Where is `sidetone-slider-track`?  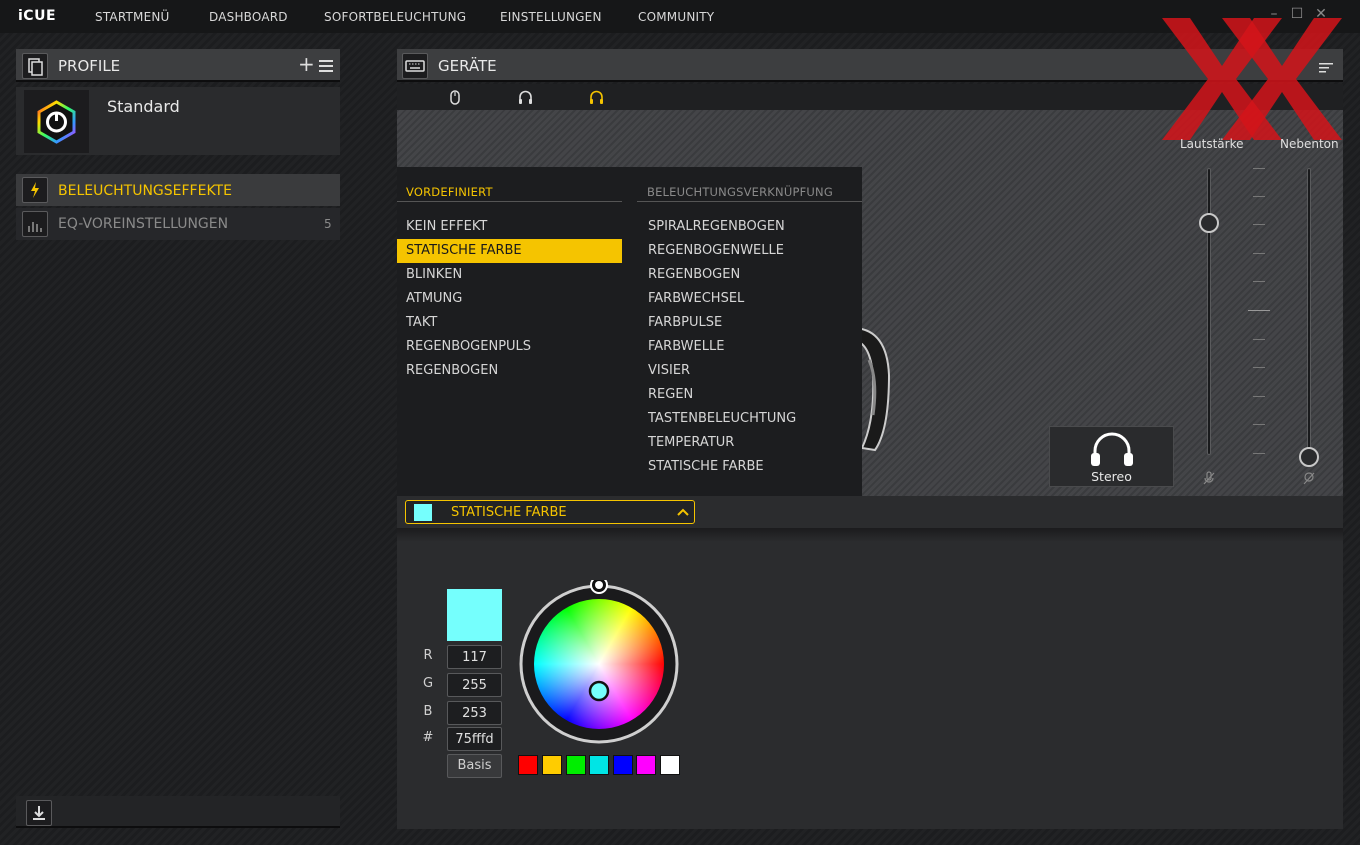 sidetone-slider-track is located at coordinates (1309, 311).